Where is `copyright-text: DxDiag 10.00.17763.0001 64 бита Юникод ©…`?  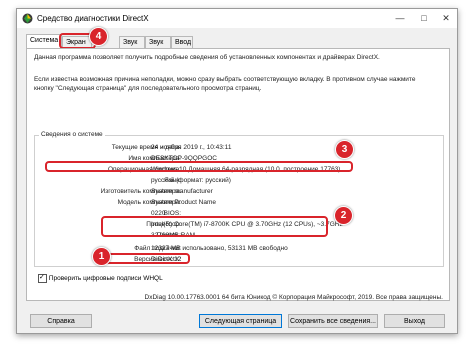
copyright-text: DxDiag 10.00.17763.0001 64 бита Юникод ©… is located at coordinates (293, 297).